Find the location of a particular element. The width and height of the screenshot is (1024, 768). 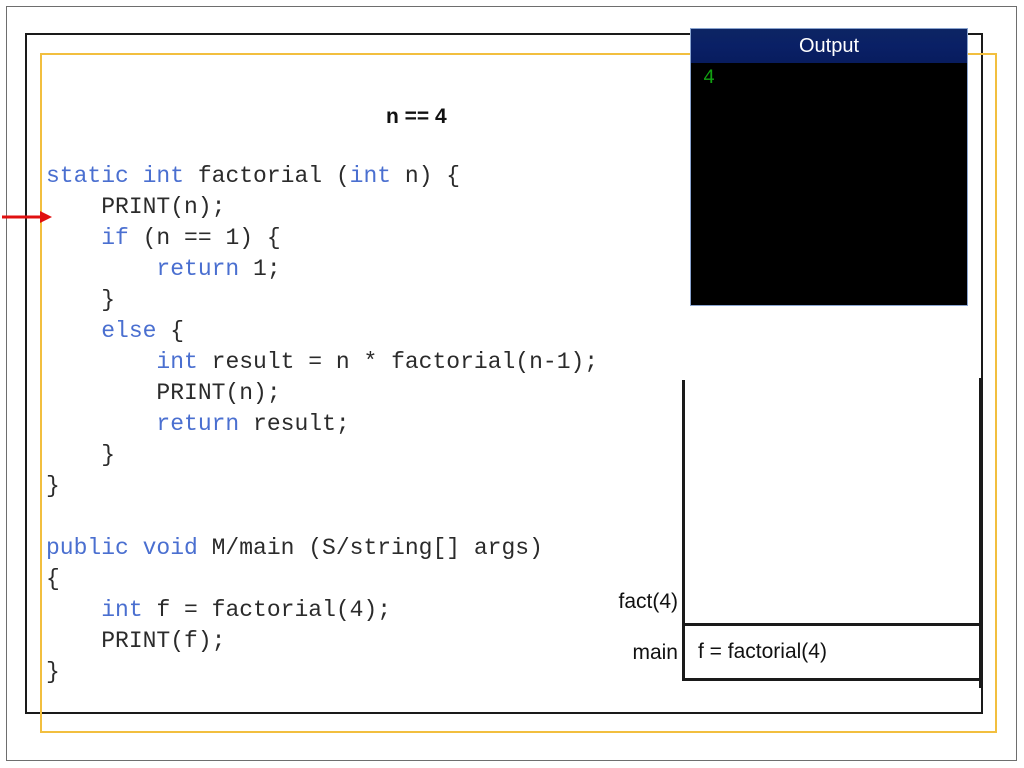

code-line: return result; is located at coordinates (366, 424).